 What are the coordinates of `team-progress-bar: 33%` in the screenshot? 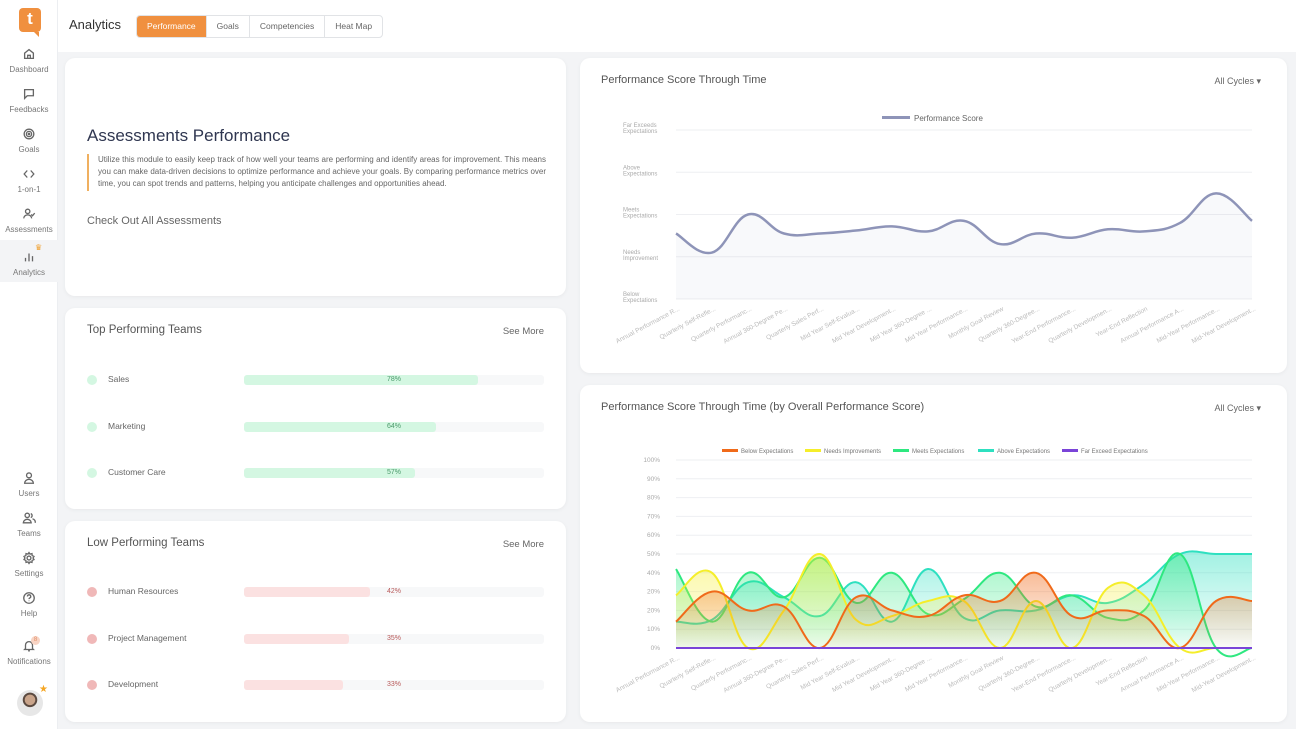 It's located at (394, 685).